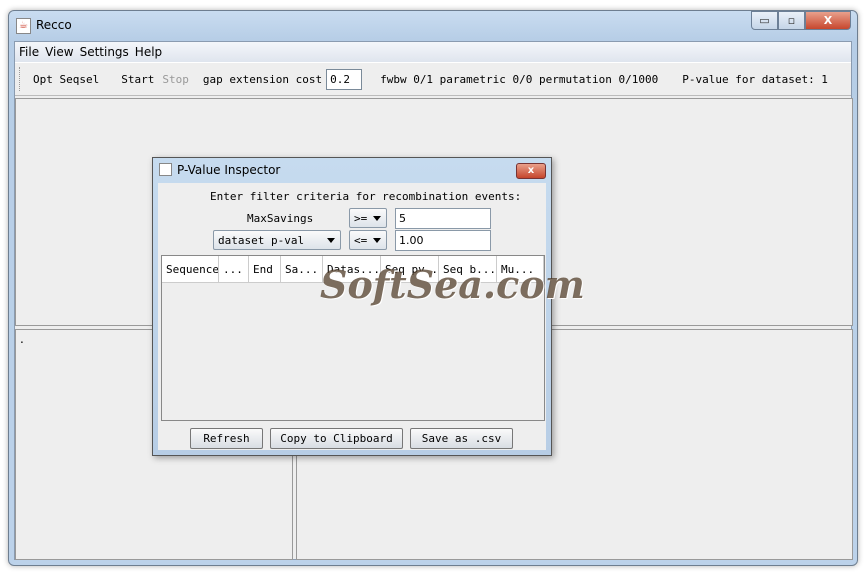  Describe the element at coordinates (54, 25) in the screenshot. I see `window-title: Recco` at that location.